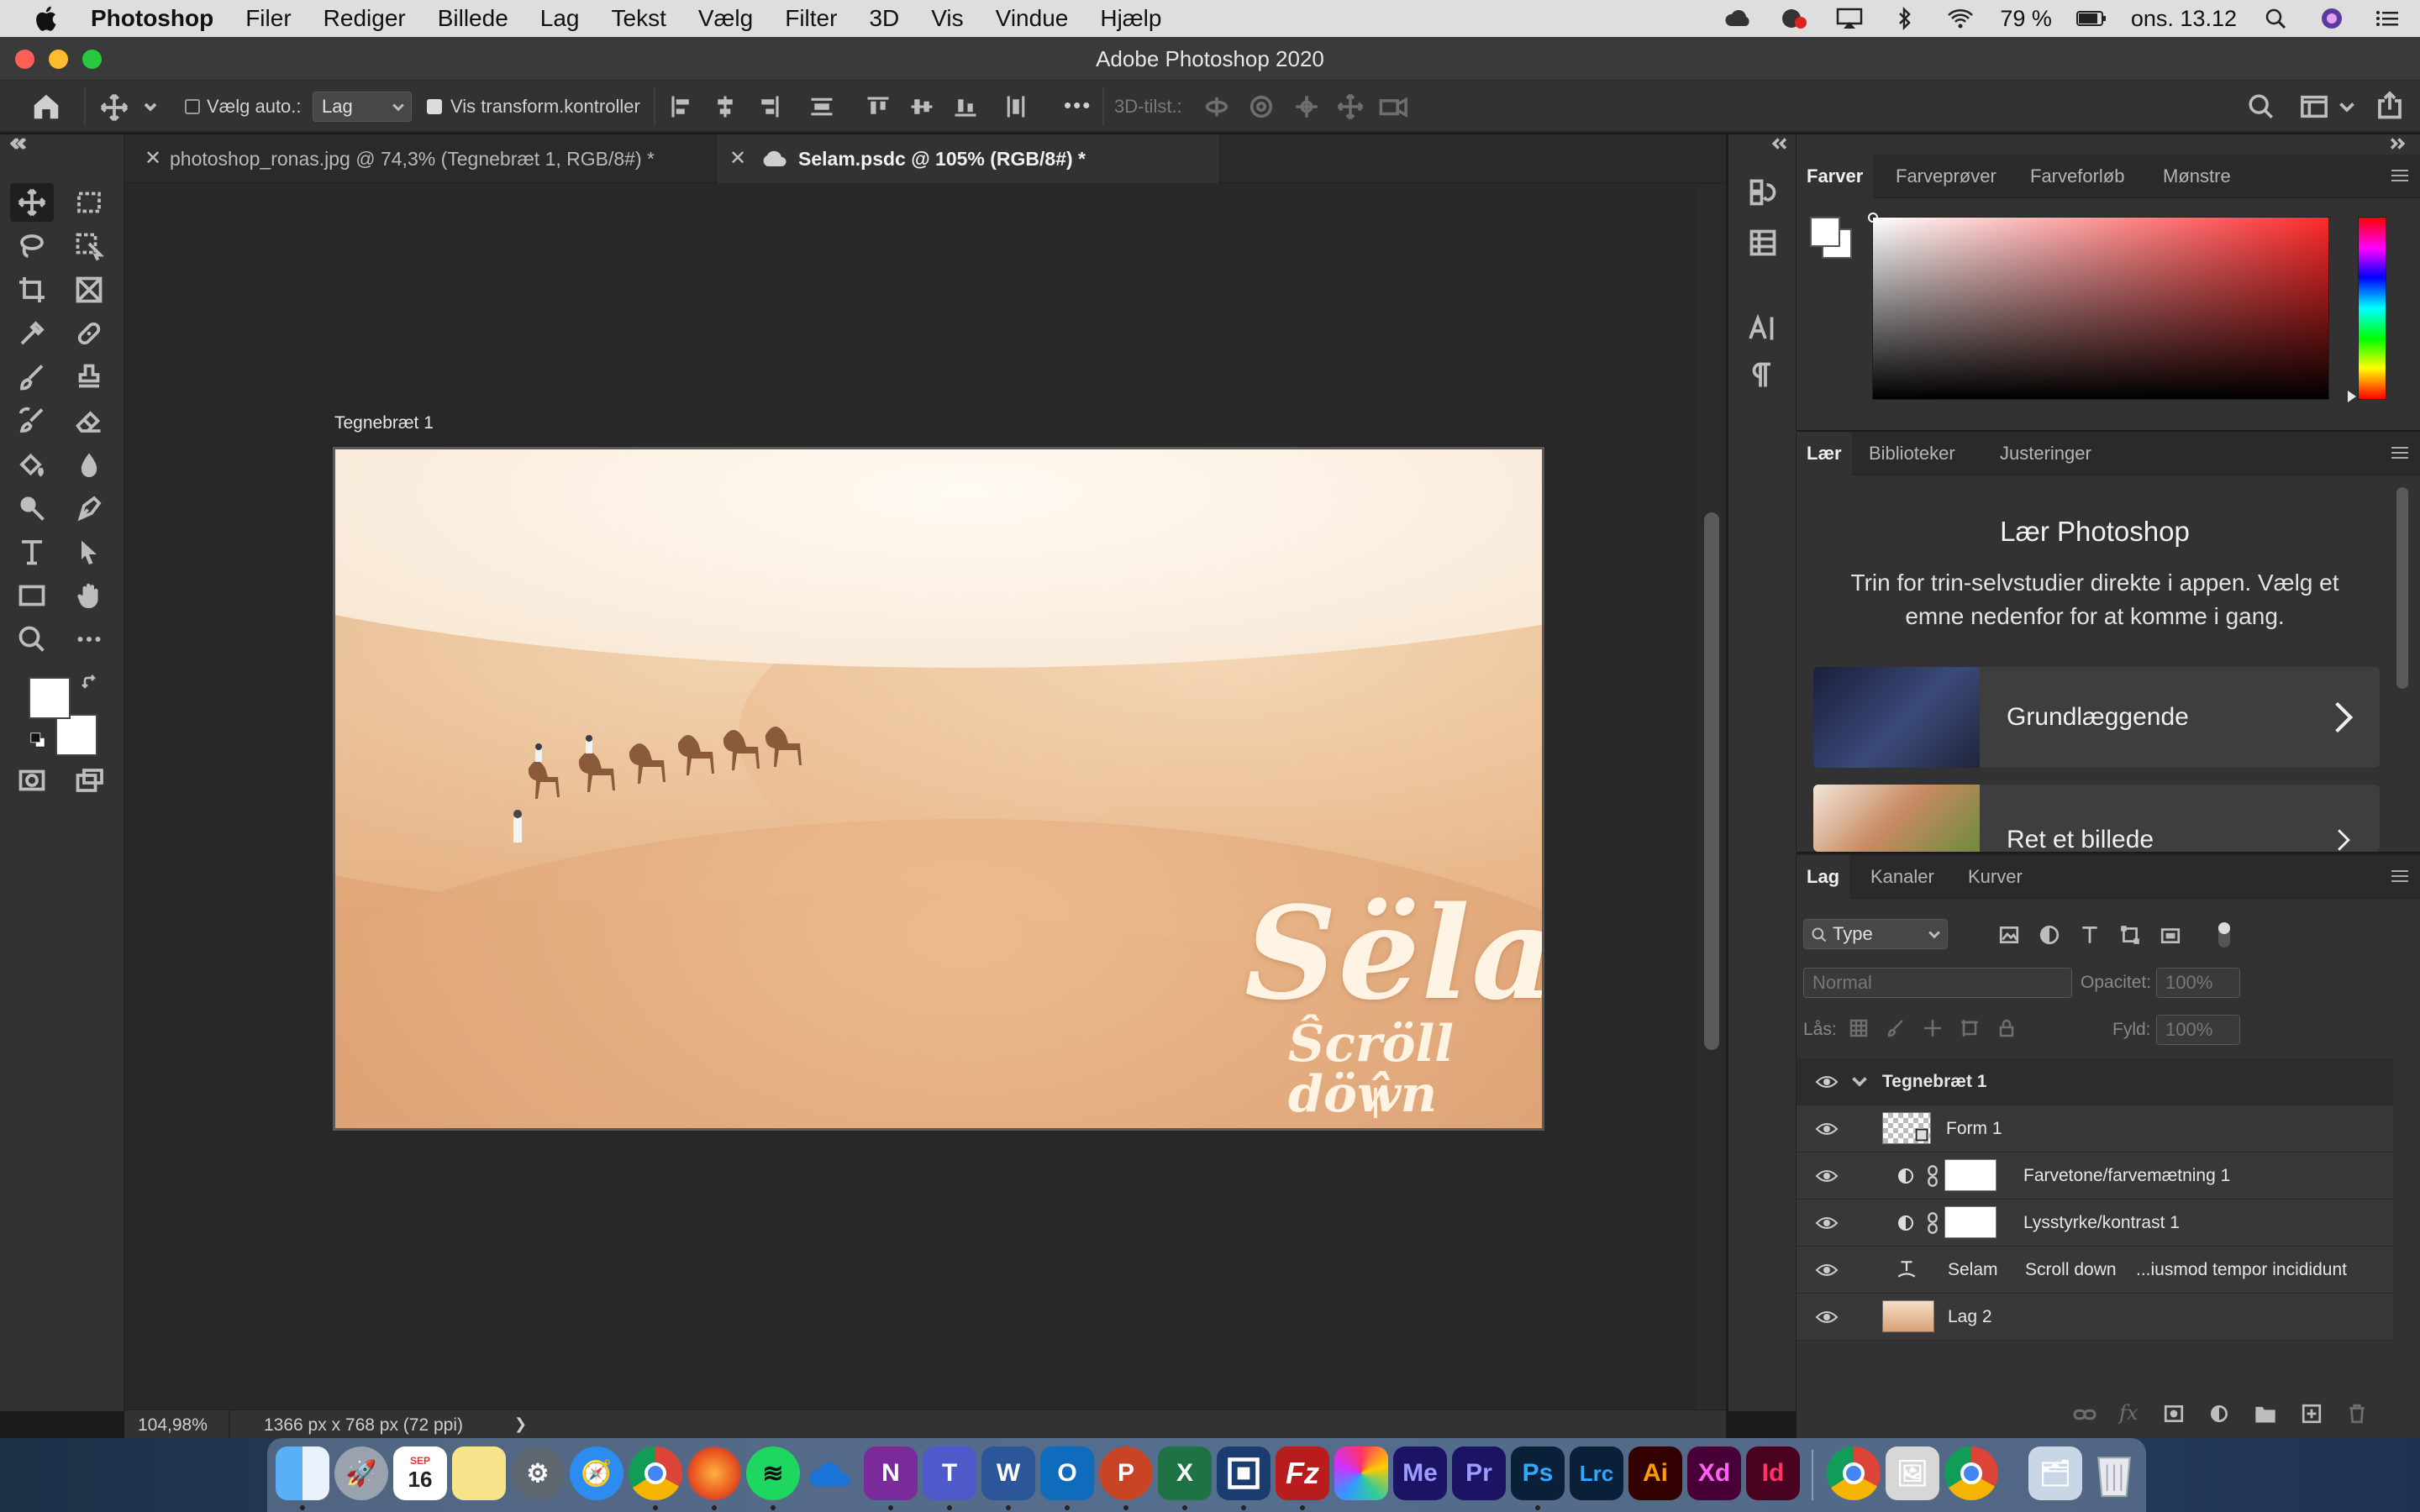  I want to click on hue-slider, so click(2372, 308).